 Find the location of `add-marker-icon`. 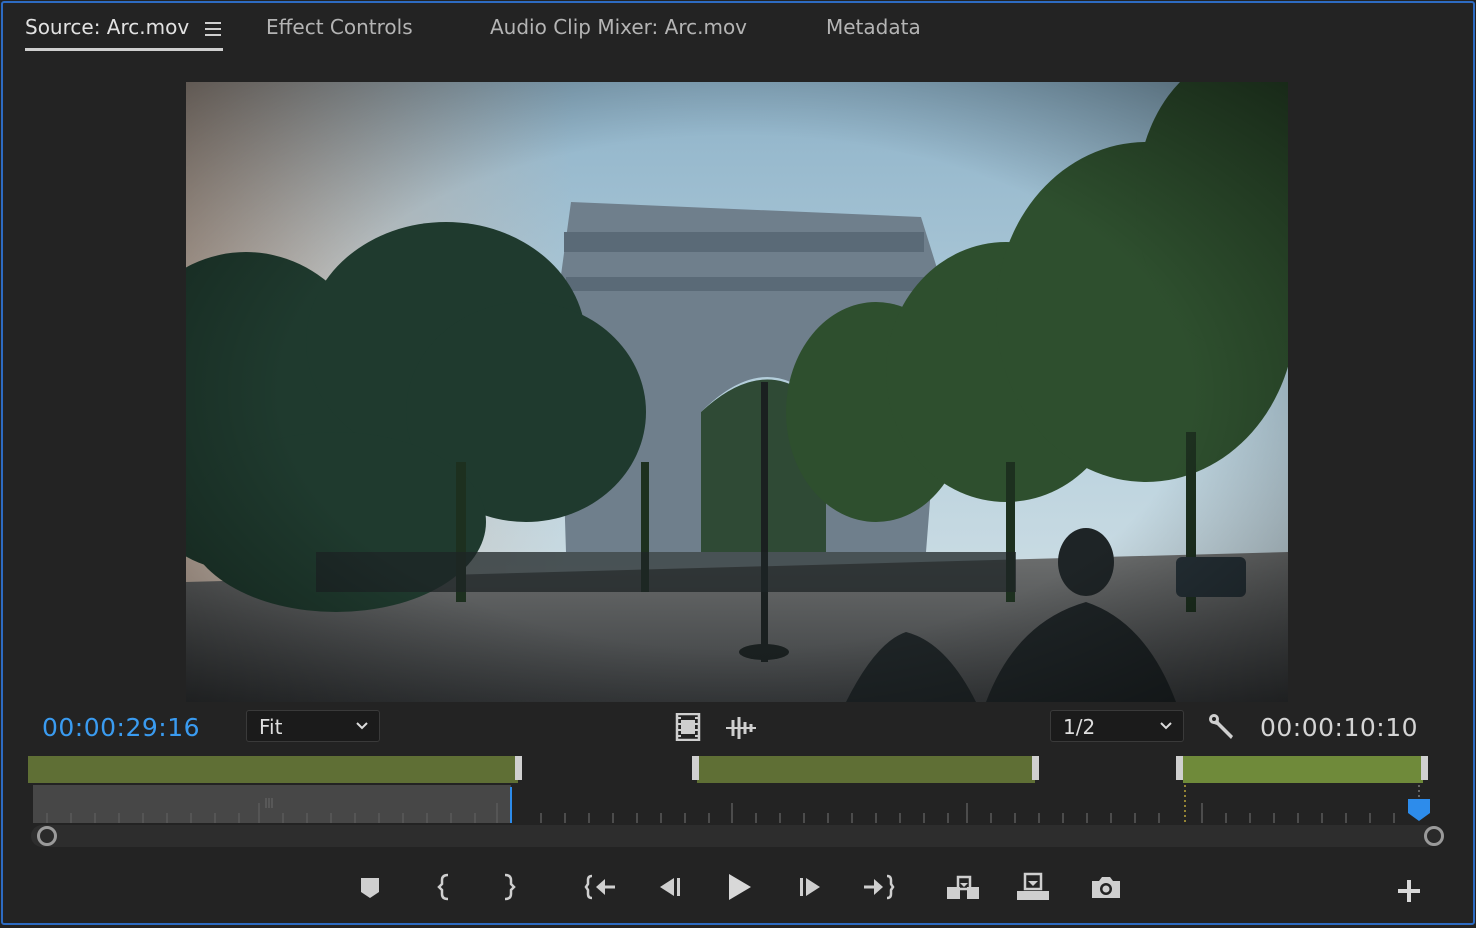

add-marker-icon is located at coordinates (370, 888).